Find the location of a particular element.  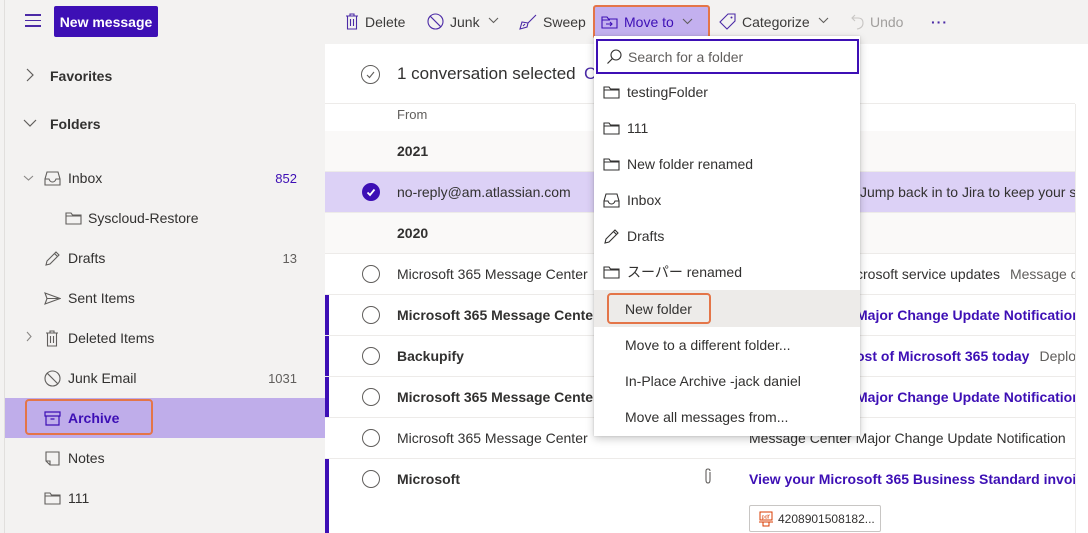

preview-text: Deployi is located at coordinates (1057, 356).